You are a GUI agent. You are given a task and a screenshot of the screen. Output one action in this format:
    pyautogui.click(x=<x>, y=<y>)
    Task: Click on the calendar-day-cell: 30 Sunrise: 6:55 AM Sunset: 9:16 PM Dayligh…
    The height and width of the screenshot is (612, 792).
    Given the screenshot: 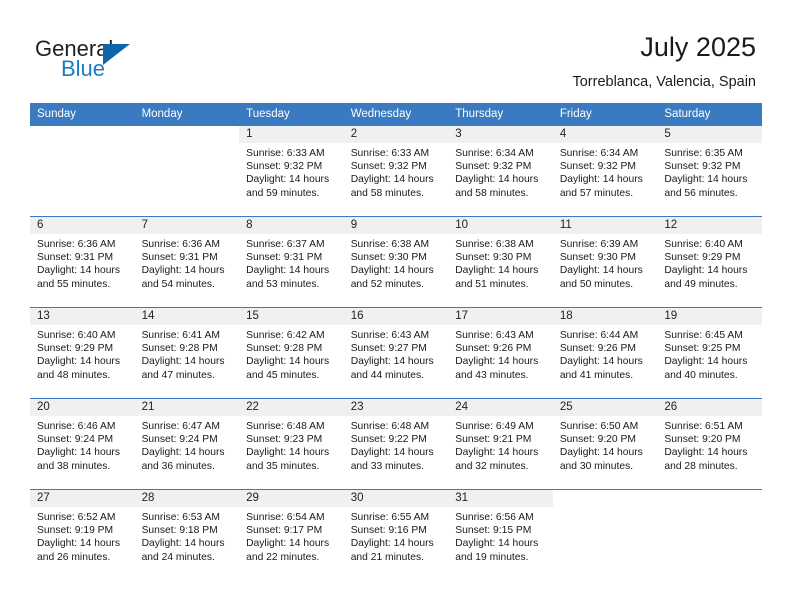 What is the action you would take?
    pyautogui.click(x=396, y=535)
    